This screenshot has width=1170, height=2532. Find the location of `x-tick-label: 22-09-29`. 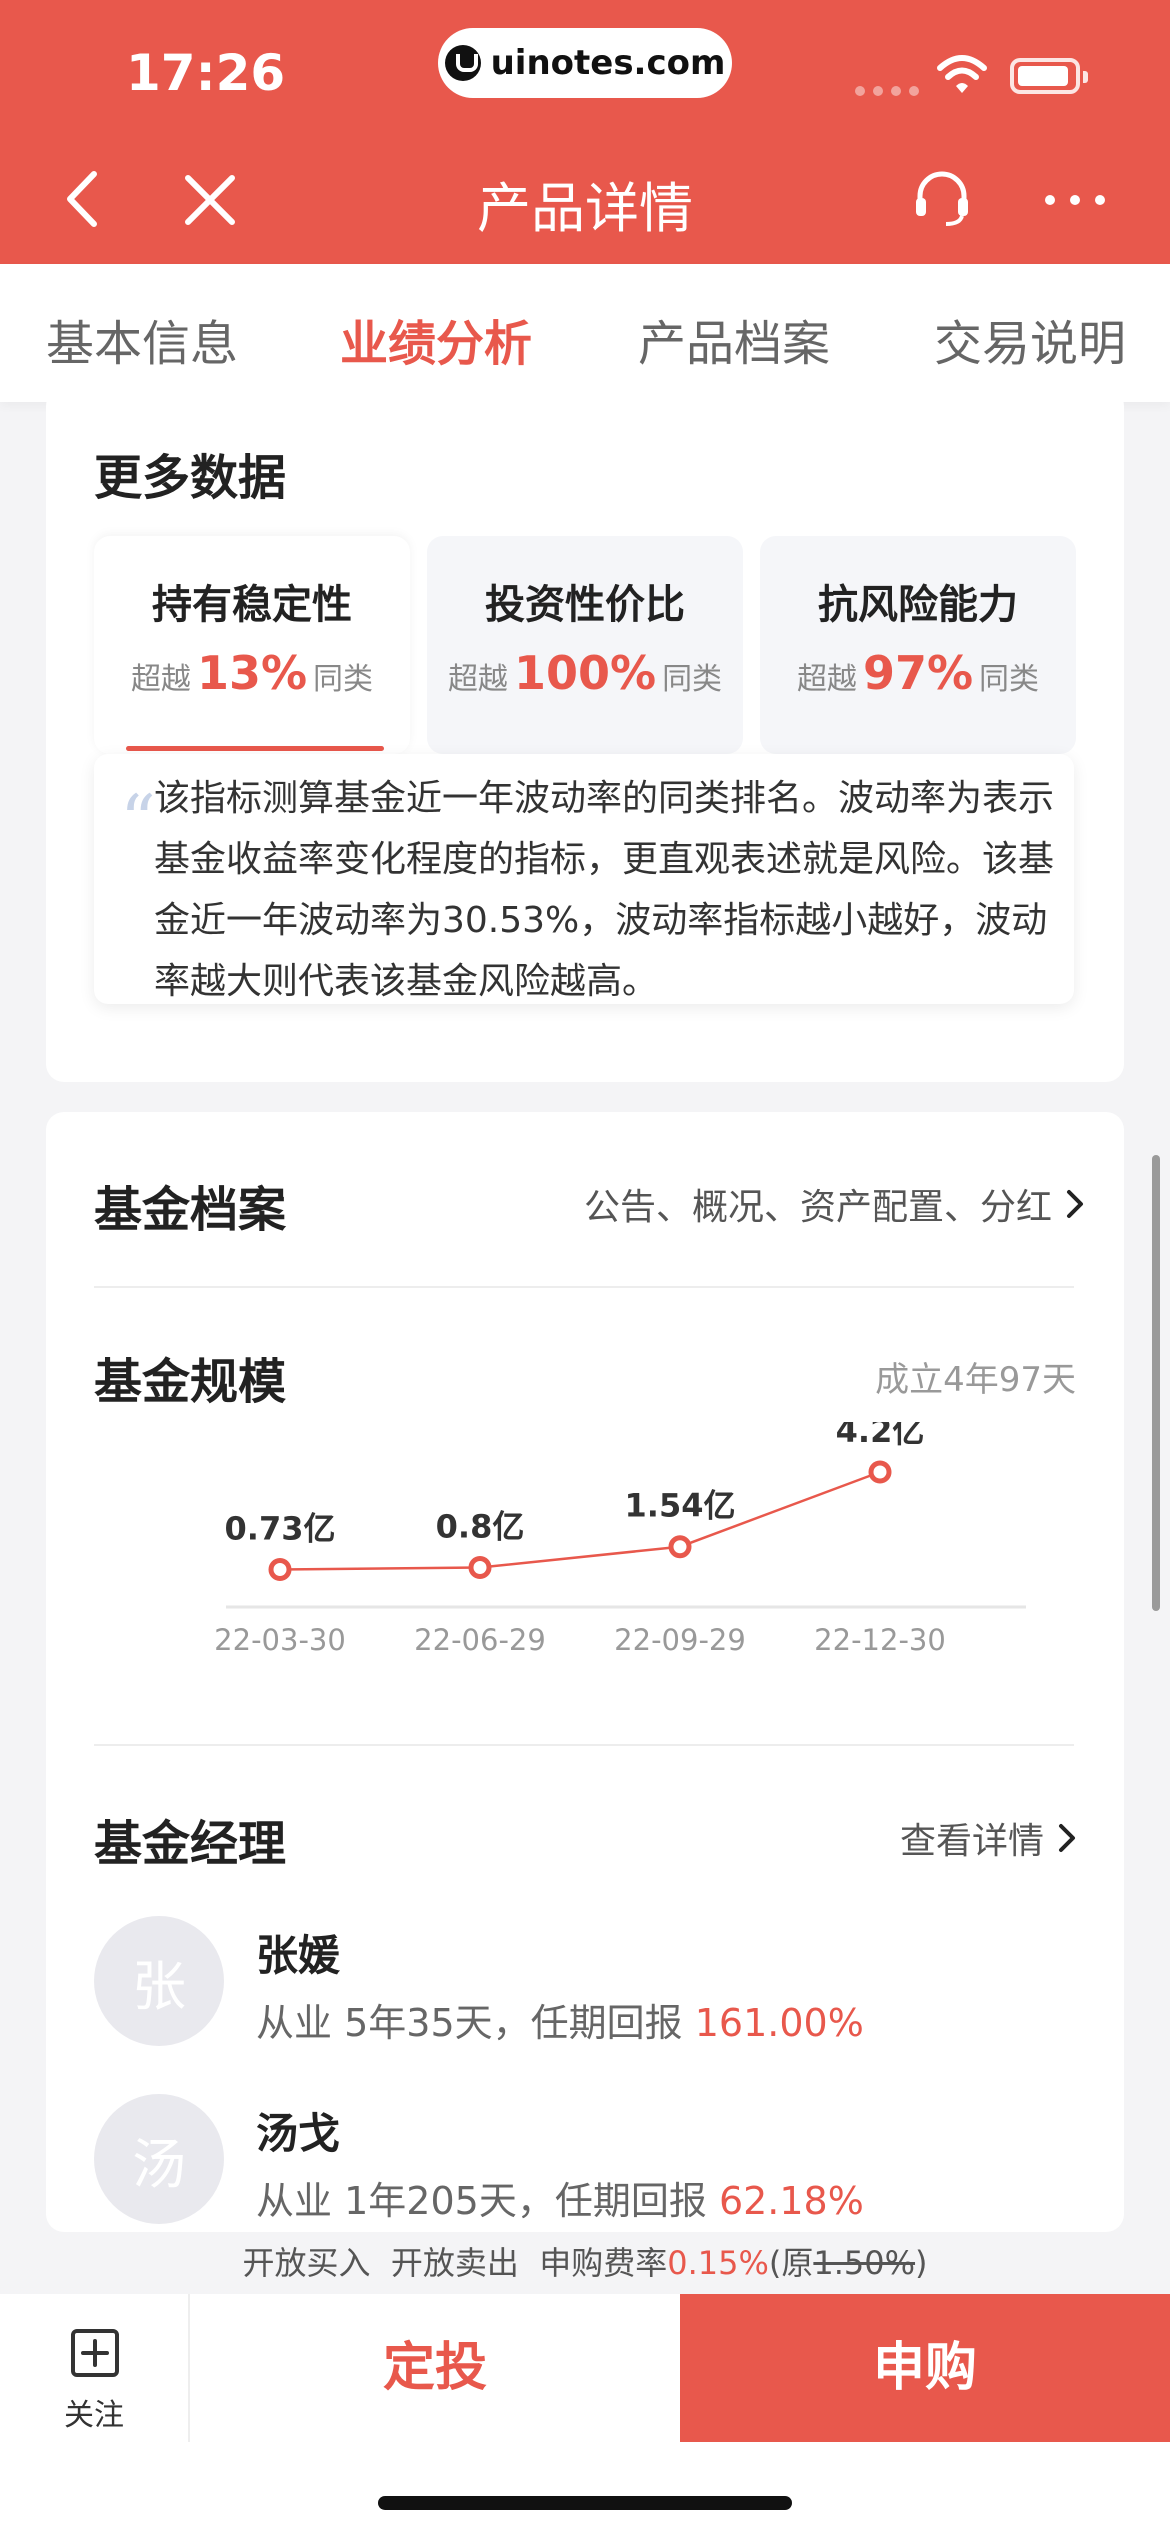

x-tick-label: 22-09-29 is located at coordinates (680, 1640).